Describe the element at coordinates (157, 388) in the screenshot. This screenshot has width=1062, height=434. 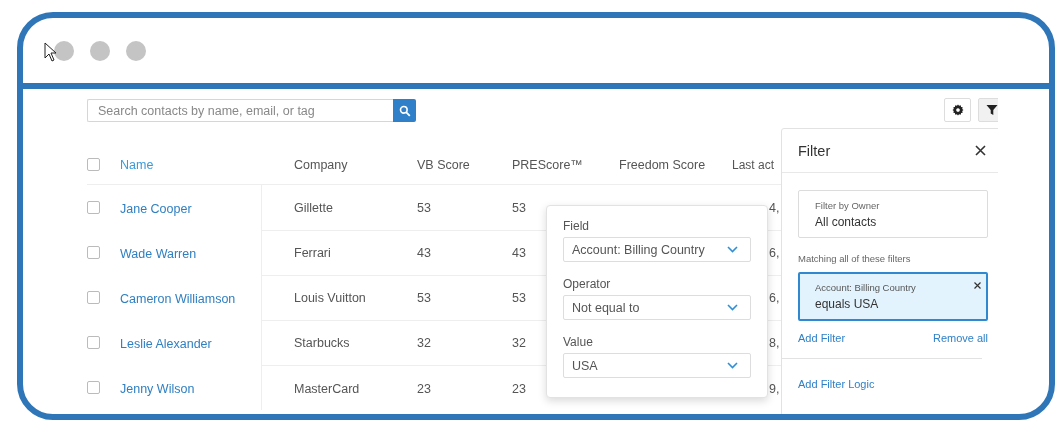
I see `contact-name-link: Jenny Wilson` at that location.